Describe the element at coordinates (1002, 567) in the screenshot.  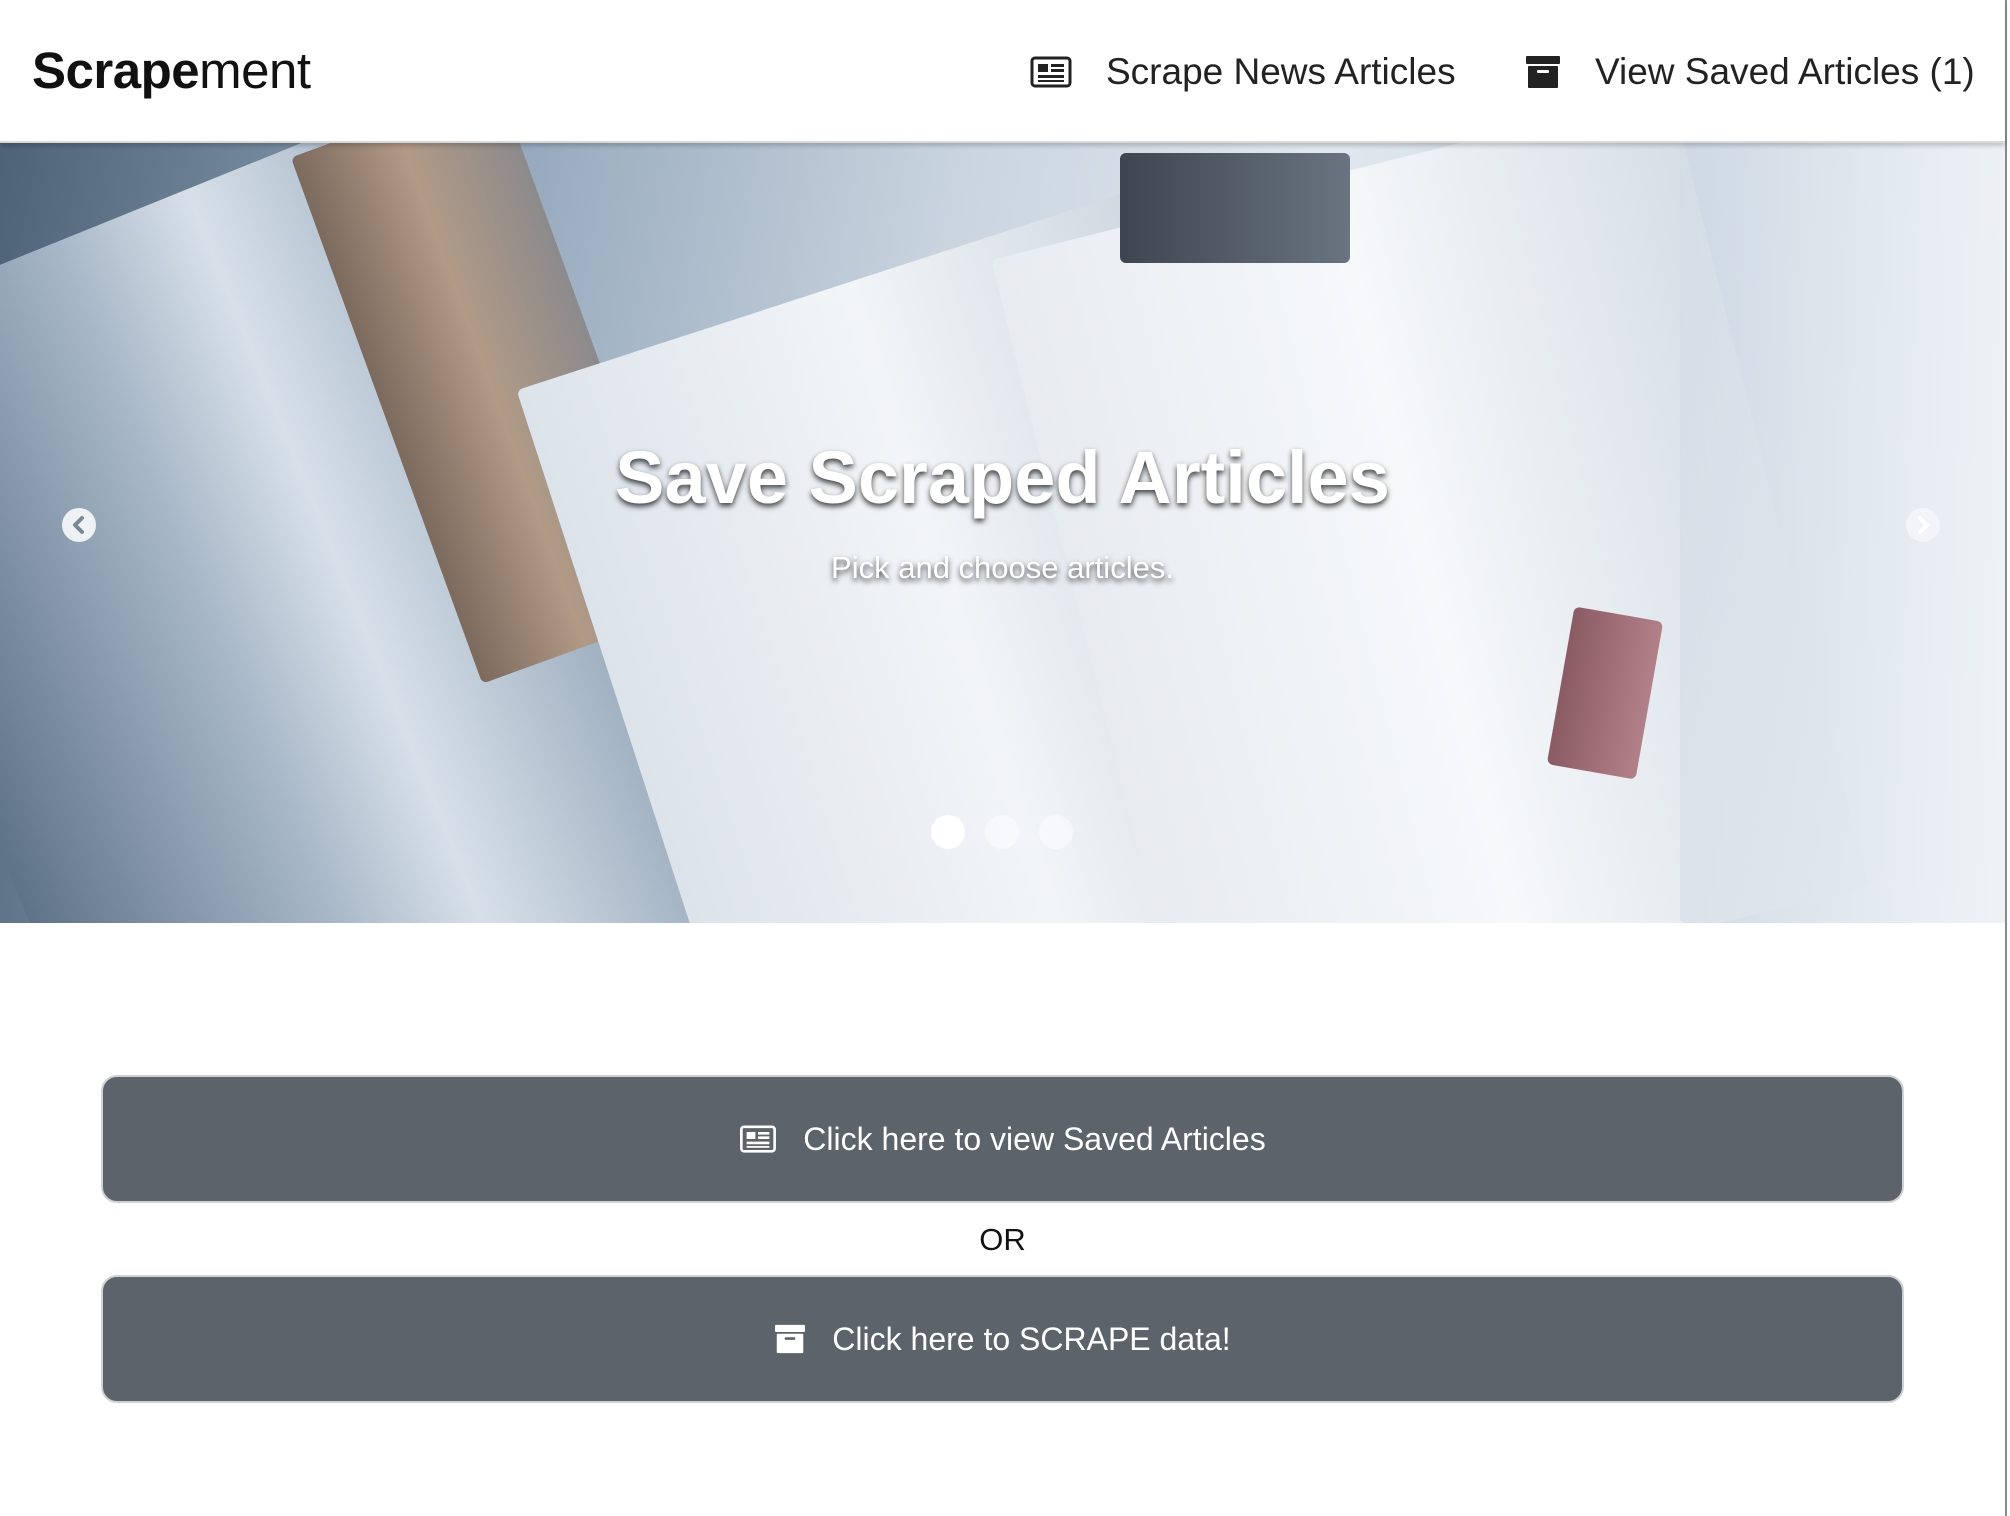
I see `carousel-caption-subtitle: Pick and choose articles.` at that location.